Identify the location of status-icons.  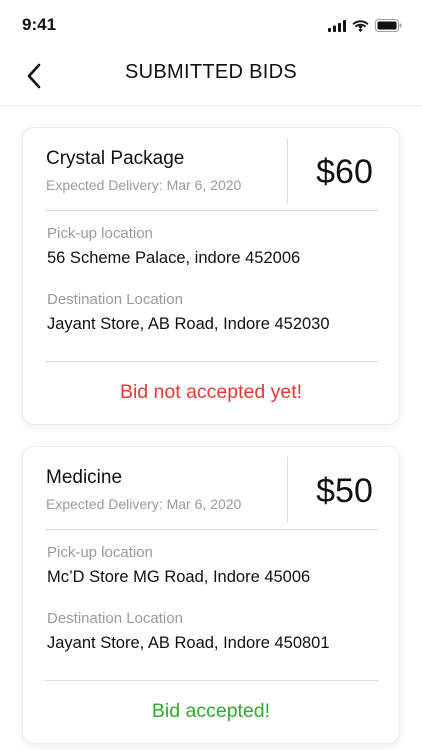
(365, 25).